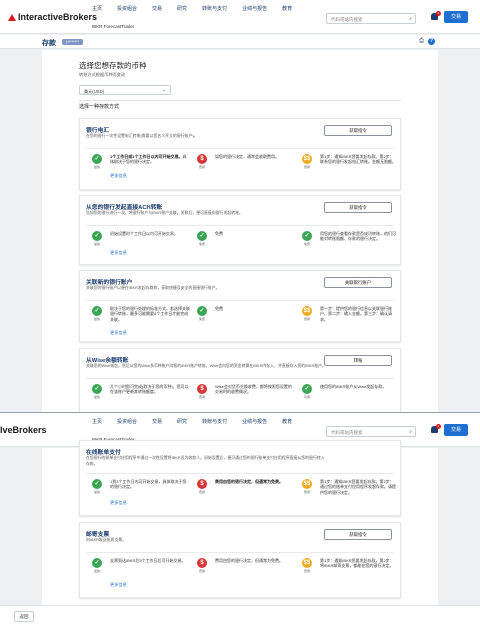 The image size is (480, 629). I want to click on notification-count-badge: 1, so click(438, 13).